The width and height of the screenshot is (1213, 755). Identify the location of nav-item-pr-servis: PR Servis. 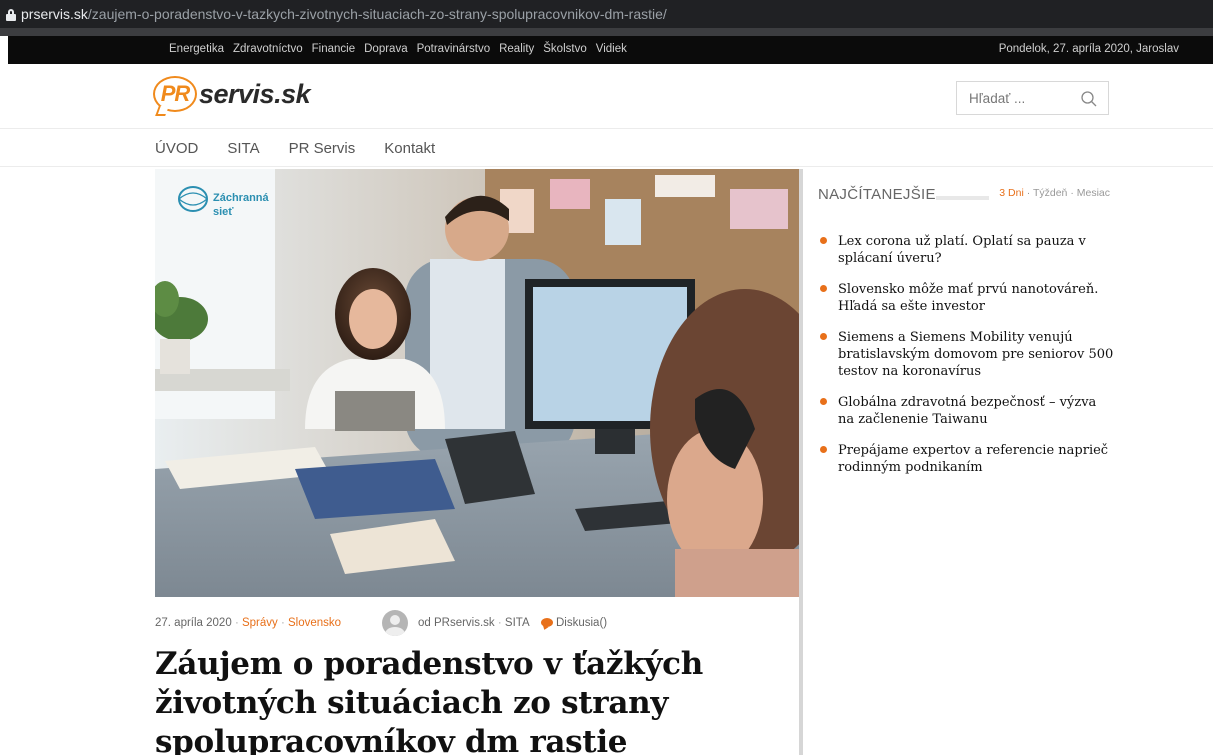
(322, 148).